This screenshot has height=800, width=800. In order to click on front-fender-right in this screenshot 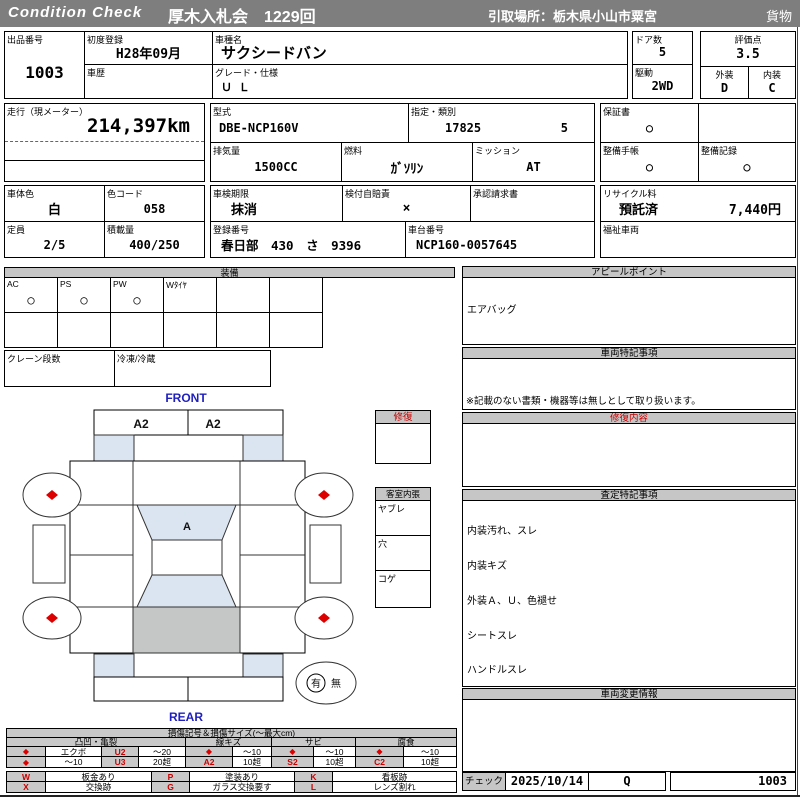, I will do `click(263, 448)`.